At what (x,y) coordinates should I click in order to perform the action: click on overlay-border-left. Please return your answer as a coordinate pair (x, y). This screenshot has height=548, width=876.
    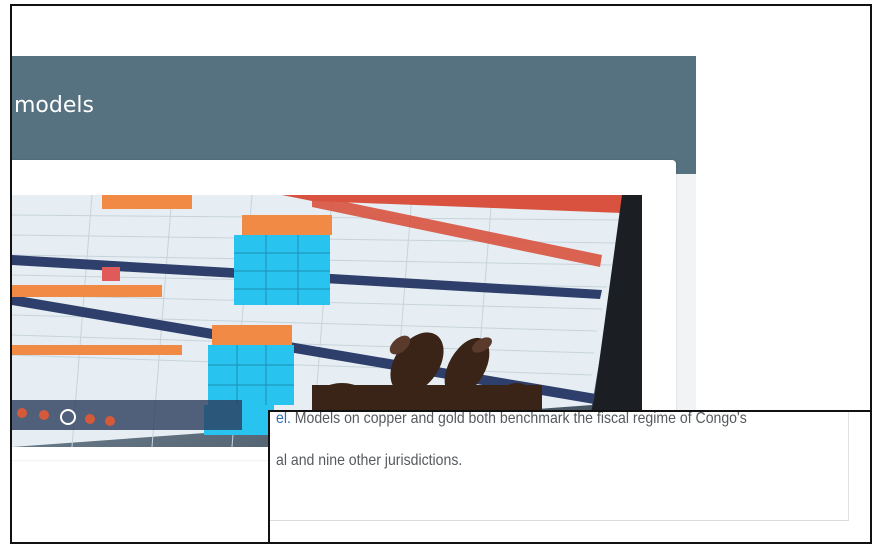
    Looking at the image, I should click on (269, 476).